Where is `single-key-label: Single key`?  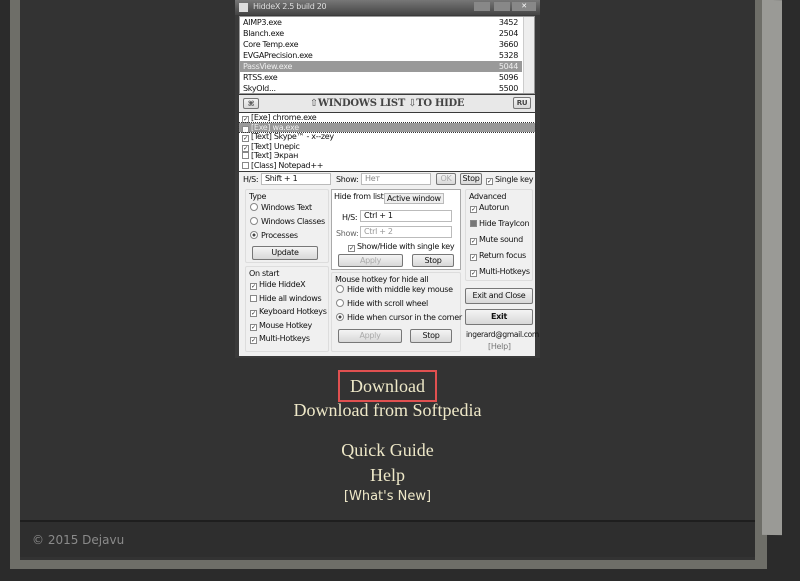 single-key-label: Single key is located at coordinates (514, 179).